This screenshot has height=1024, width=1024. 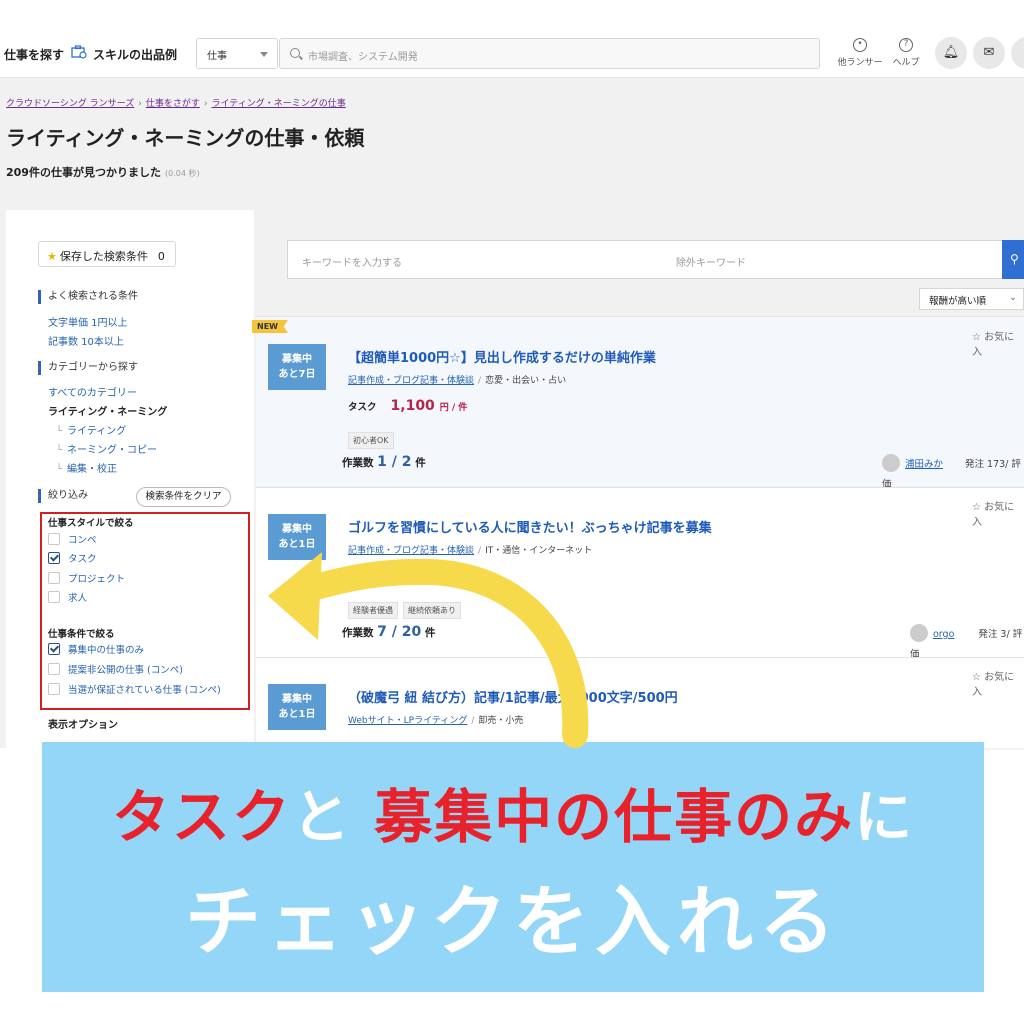 I want to click on current-category: ライティング・ネーミング, so click(x=108, y=412).